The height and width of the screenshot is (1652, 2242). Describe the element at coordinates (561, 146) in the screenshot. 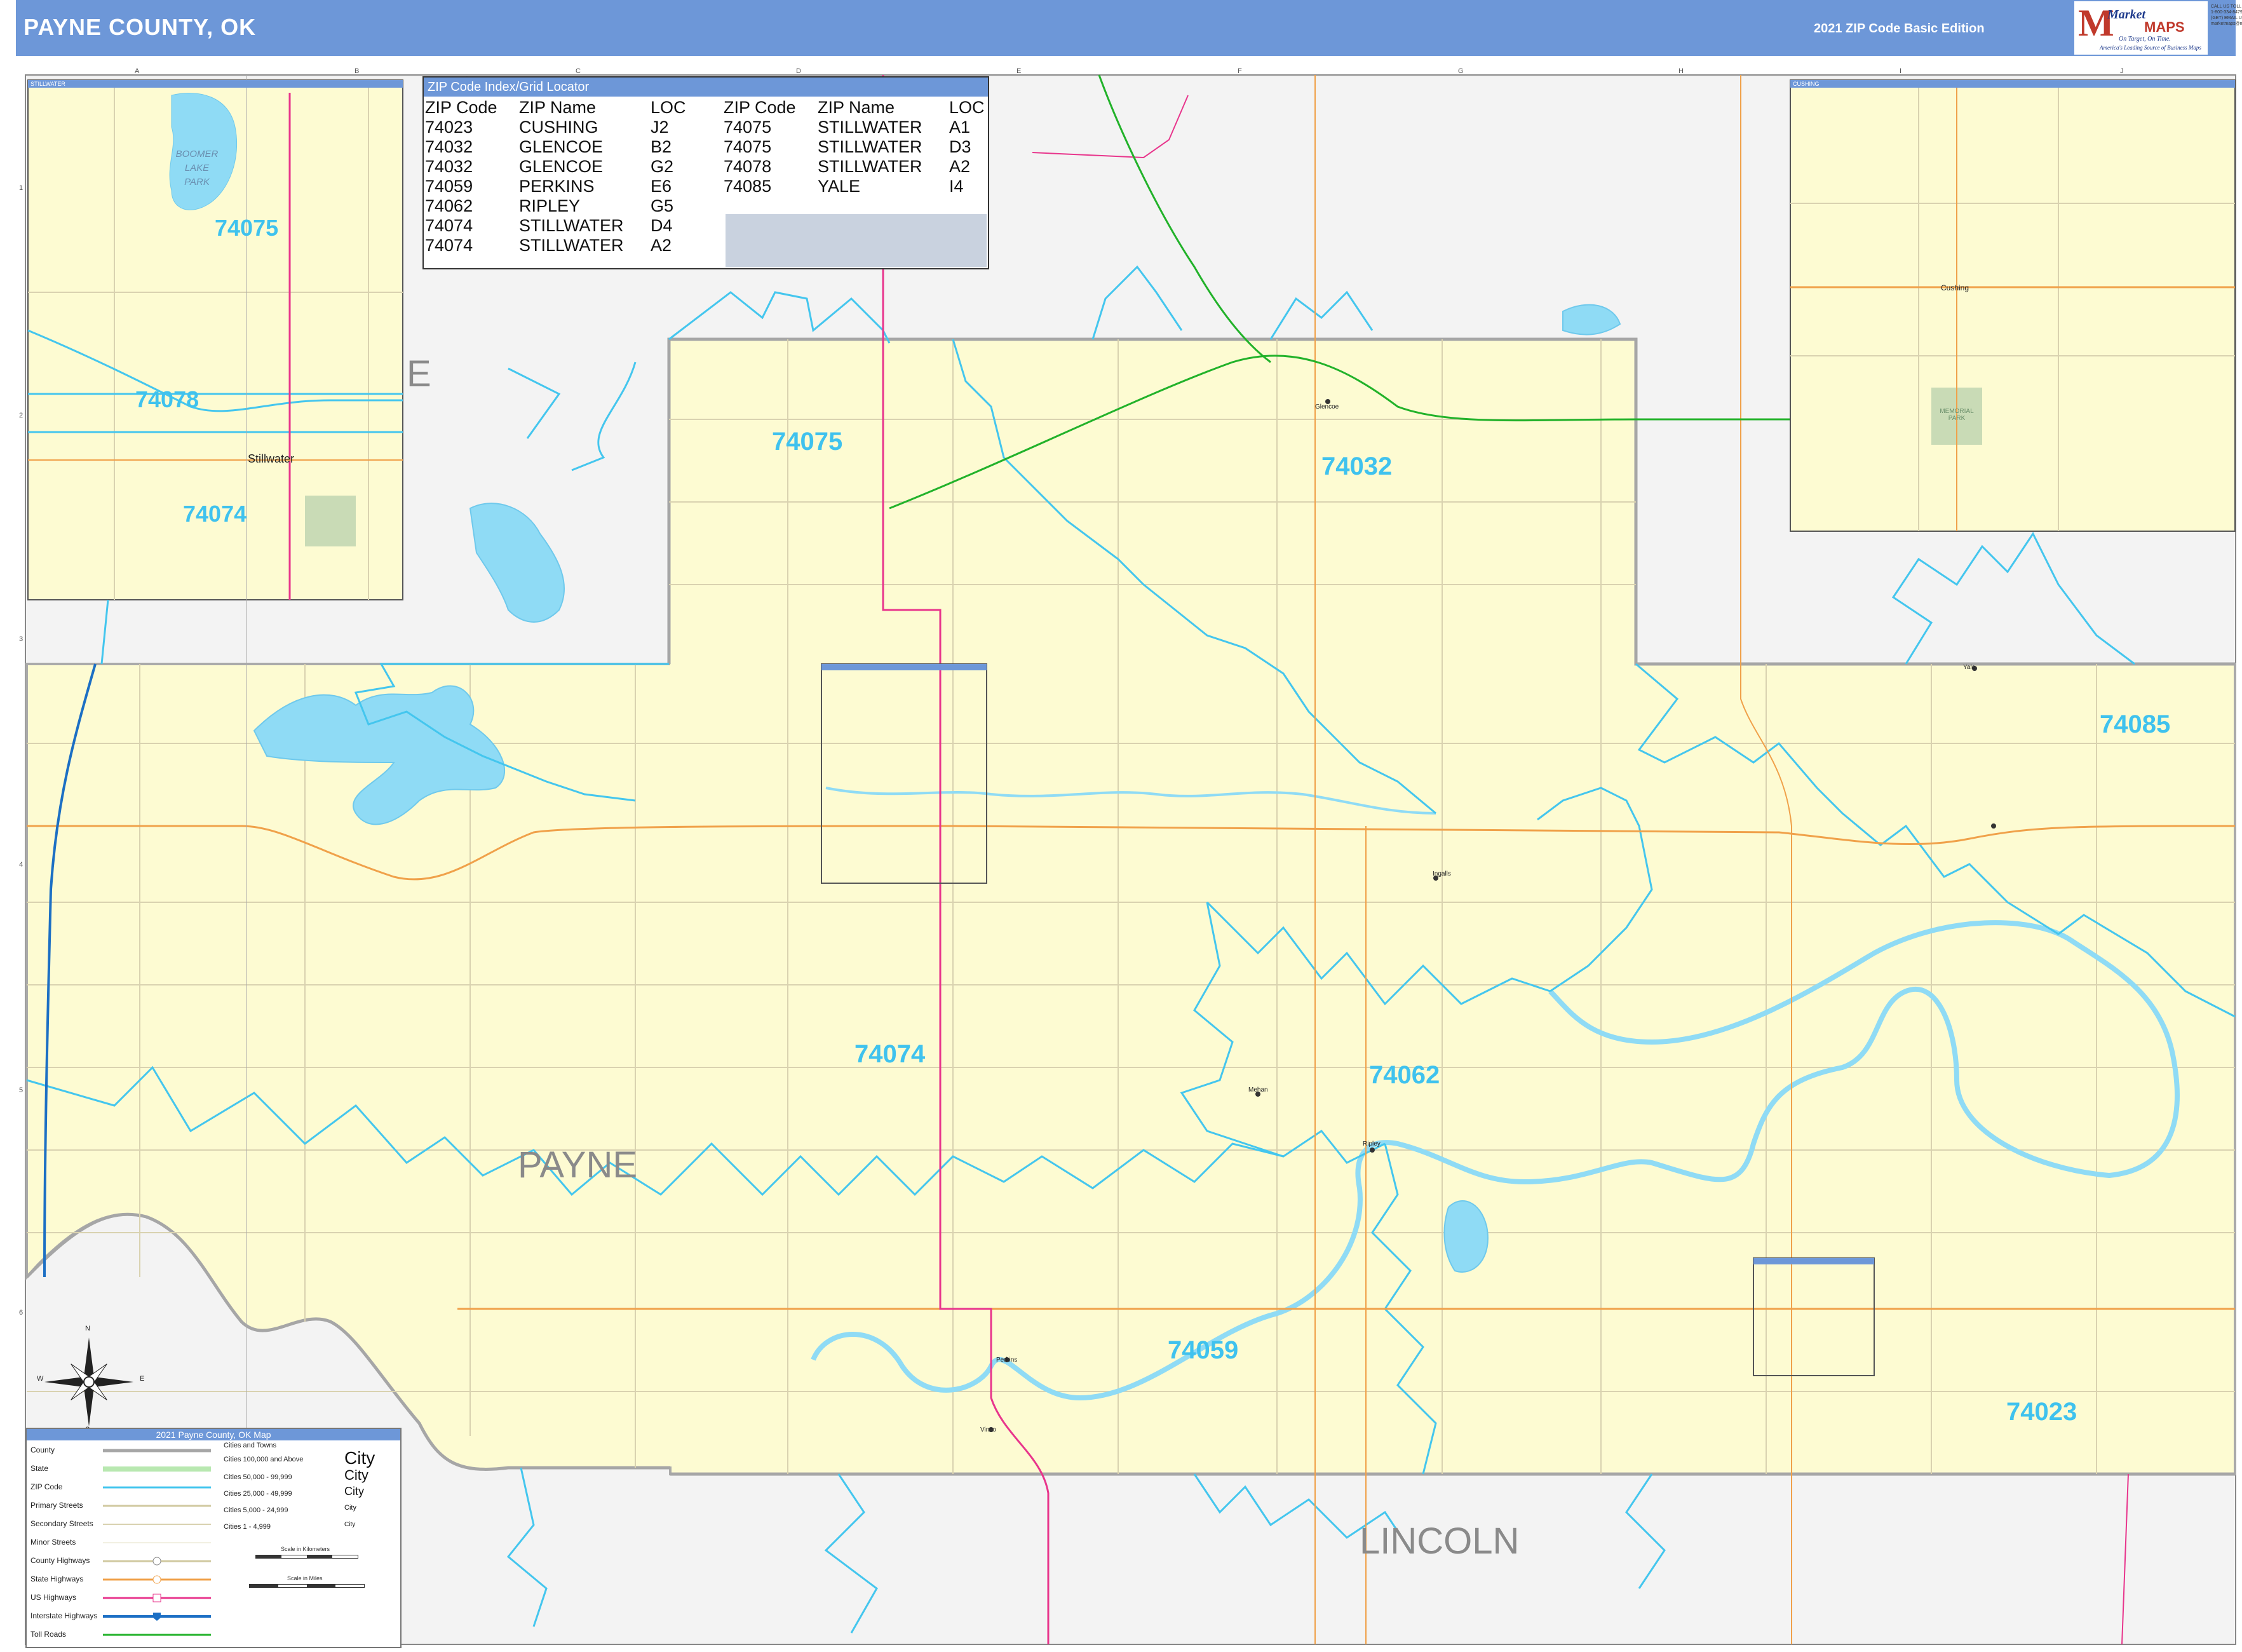

I see `index-row-name: GLENCOE` at that location.